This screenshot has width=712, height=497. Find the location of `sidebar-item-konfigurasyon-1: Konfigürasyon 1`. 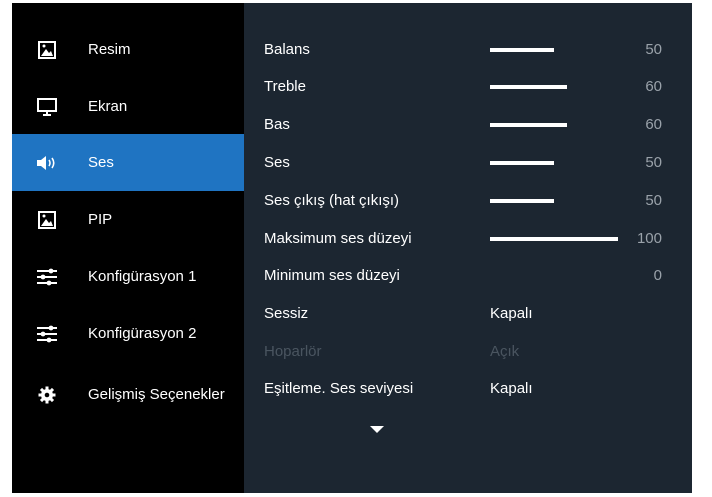

sidebar-item-konfigurasyon-1: Konfigürasyon 1 is located at coordinates (128, 276).